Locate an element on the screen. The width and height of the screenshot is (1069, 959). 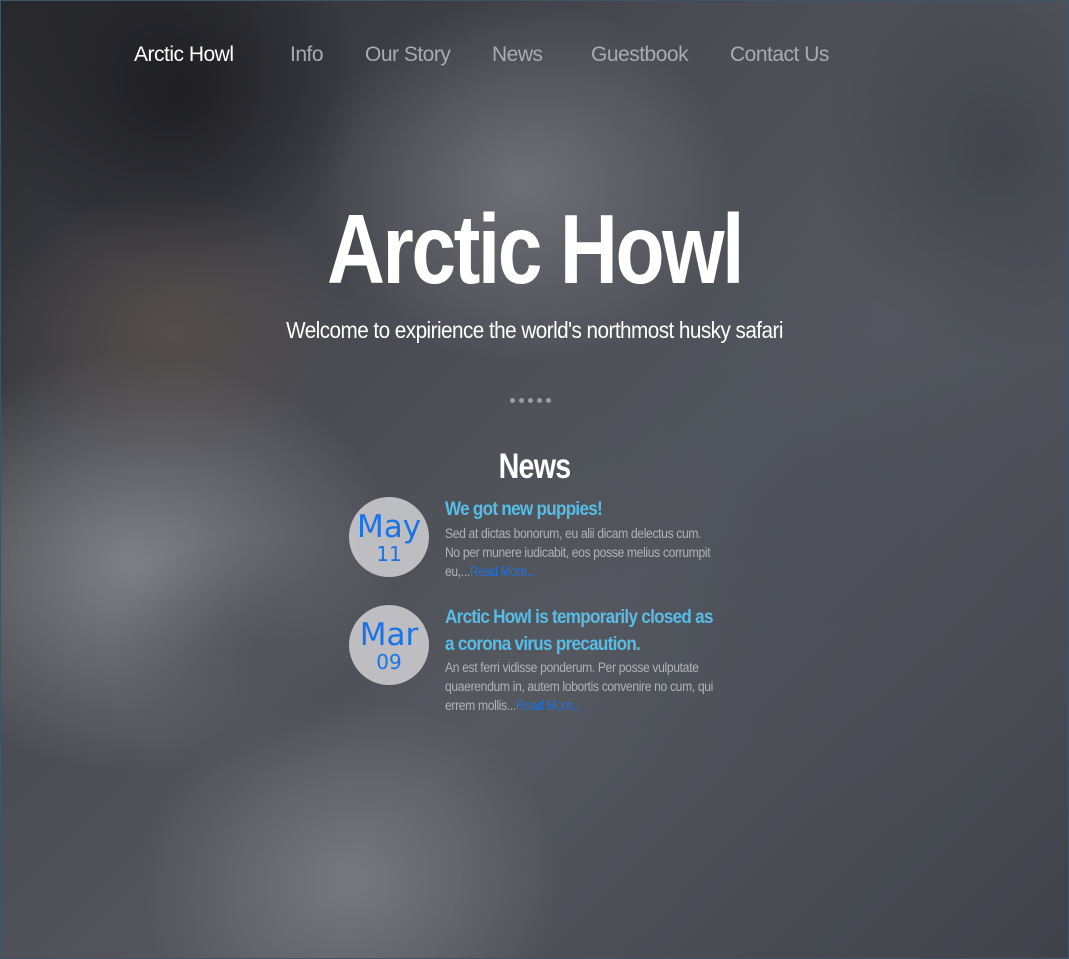
nav-brand-link: Arctic Howl is located at coordinates (184, 55).